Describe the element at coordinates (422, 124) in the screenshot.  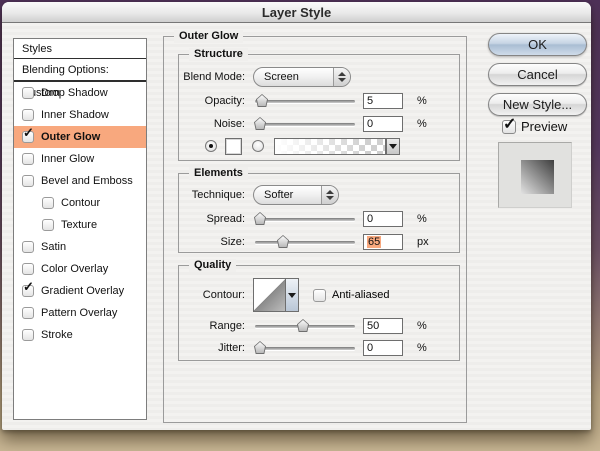
I see `noise-unit: %` at that location.